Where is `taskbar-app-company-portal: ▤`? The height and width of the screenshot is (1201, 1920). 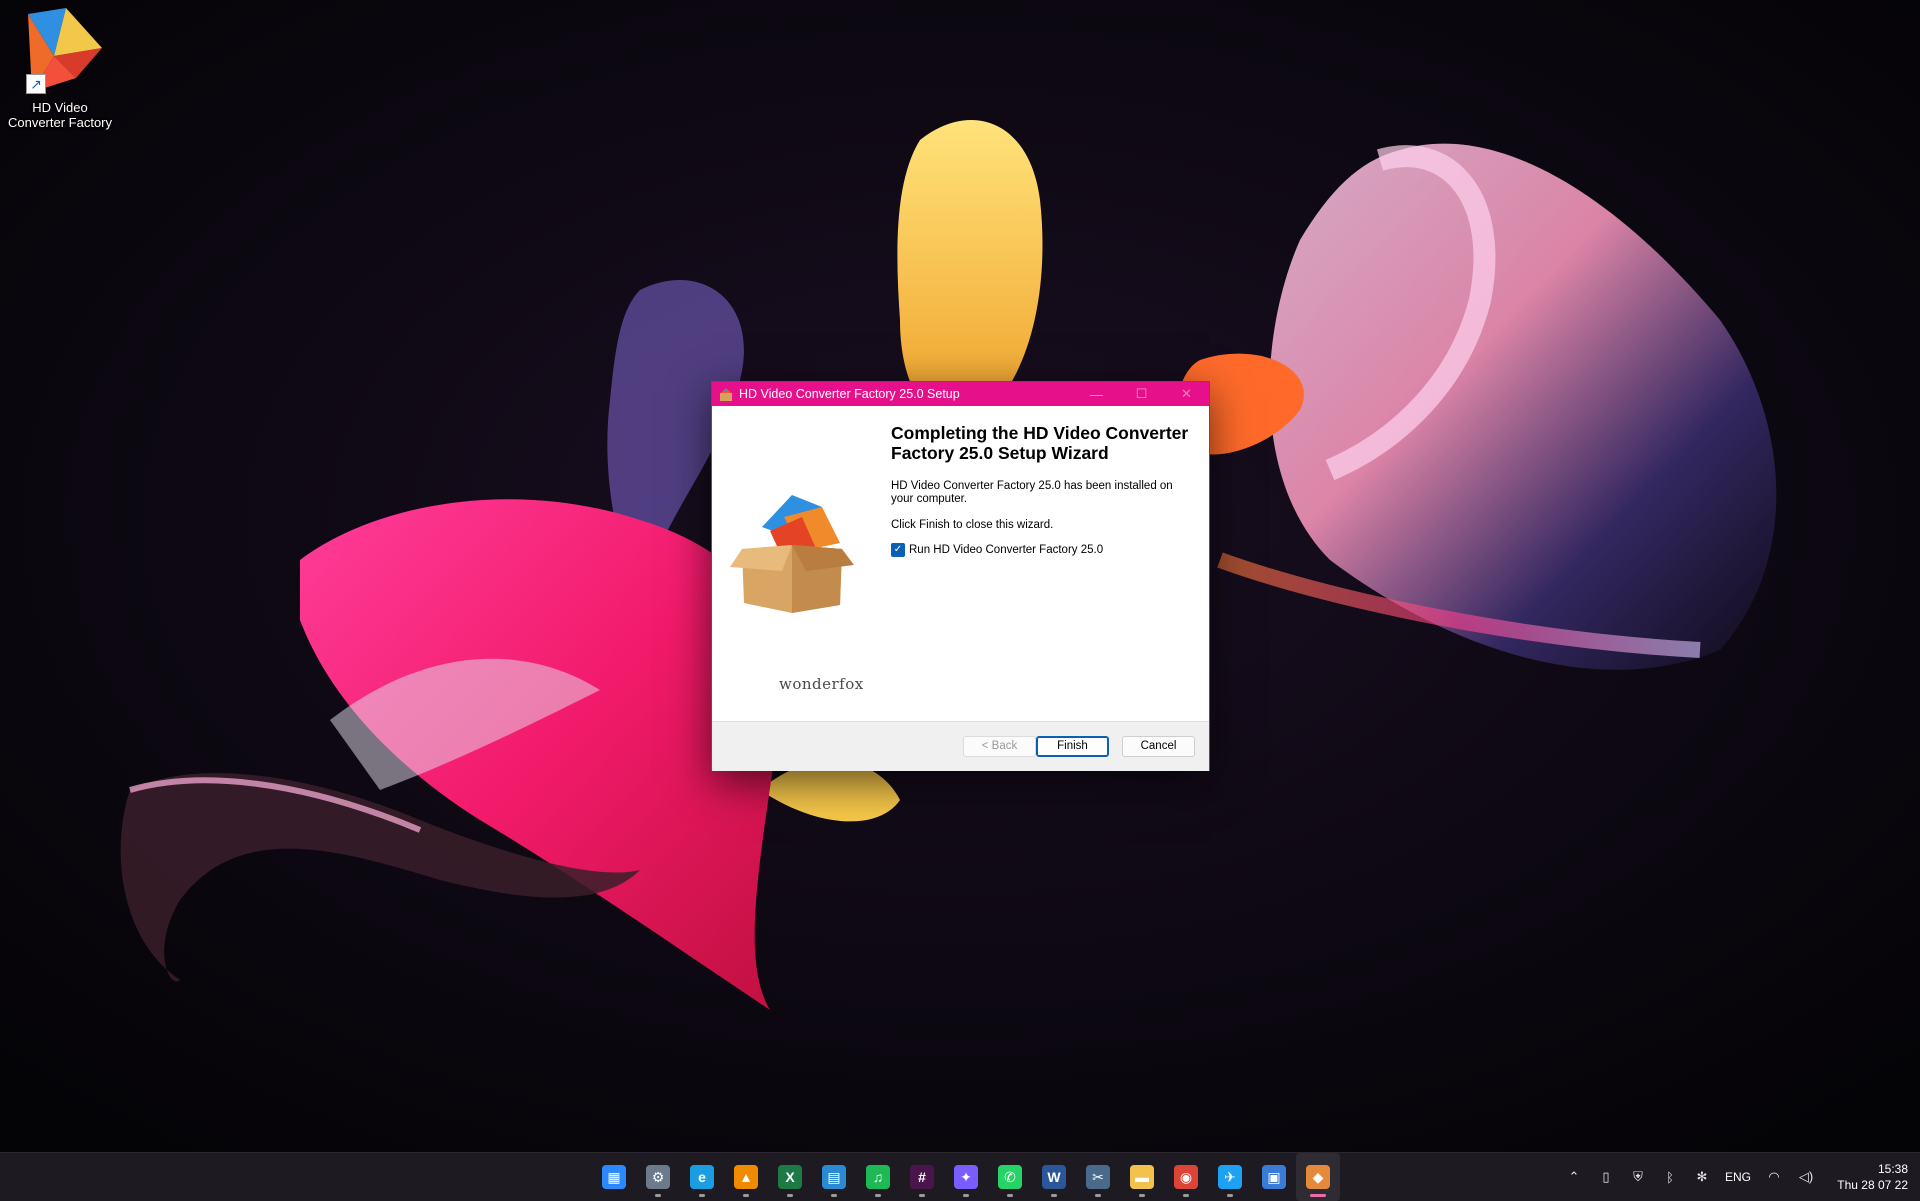
taskbar-app-company-portal: ▤ is located at coordinates (834, 1177).